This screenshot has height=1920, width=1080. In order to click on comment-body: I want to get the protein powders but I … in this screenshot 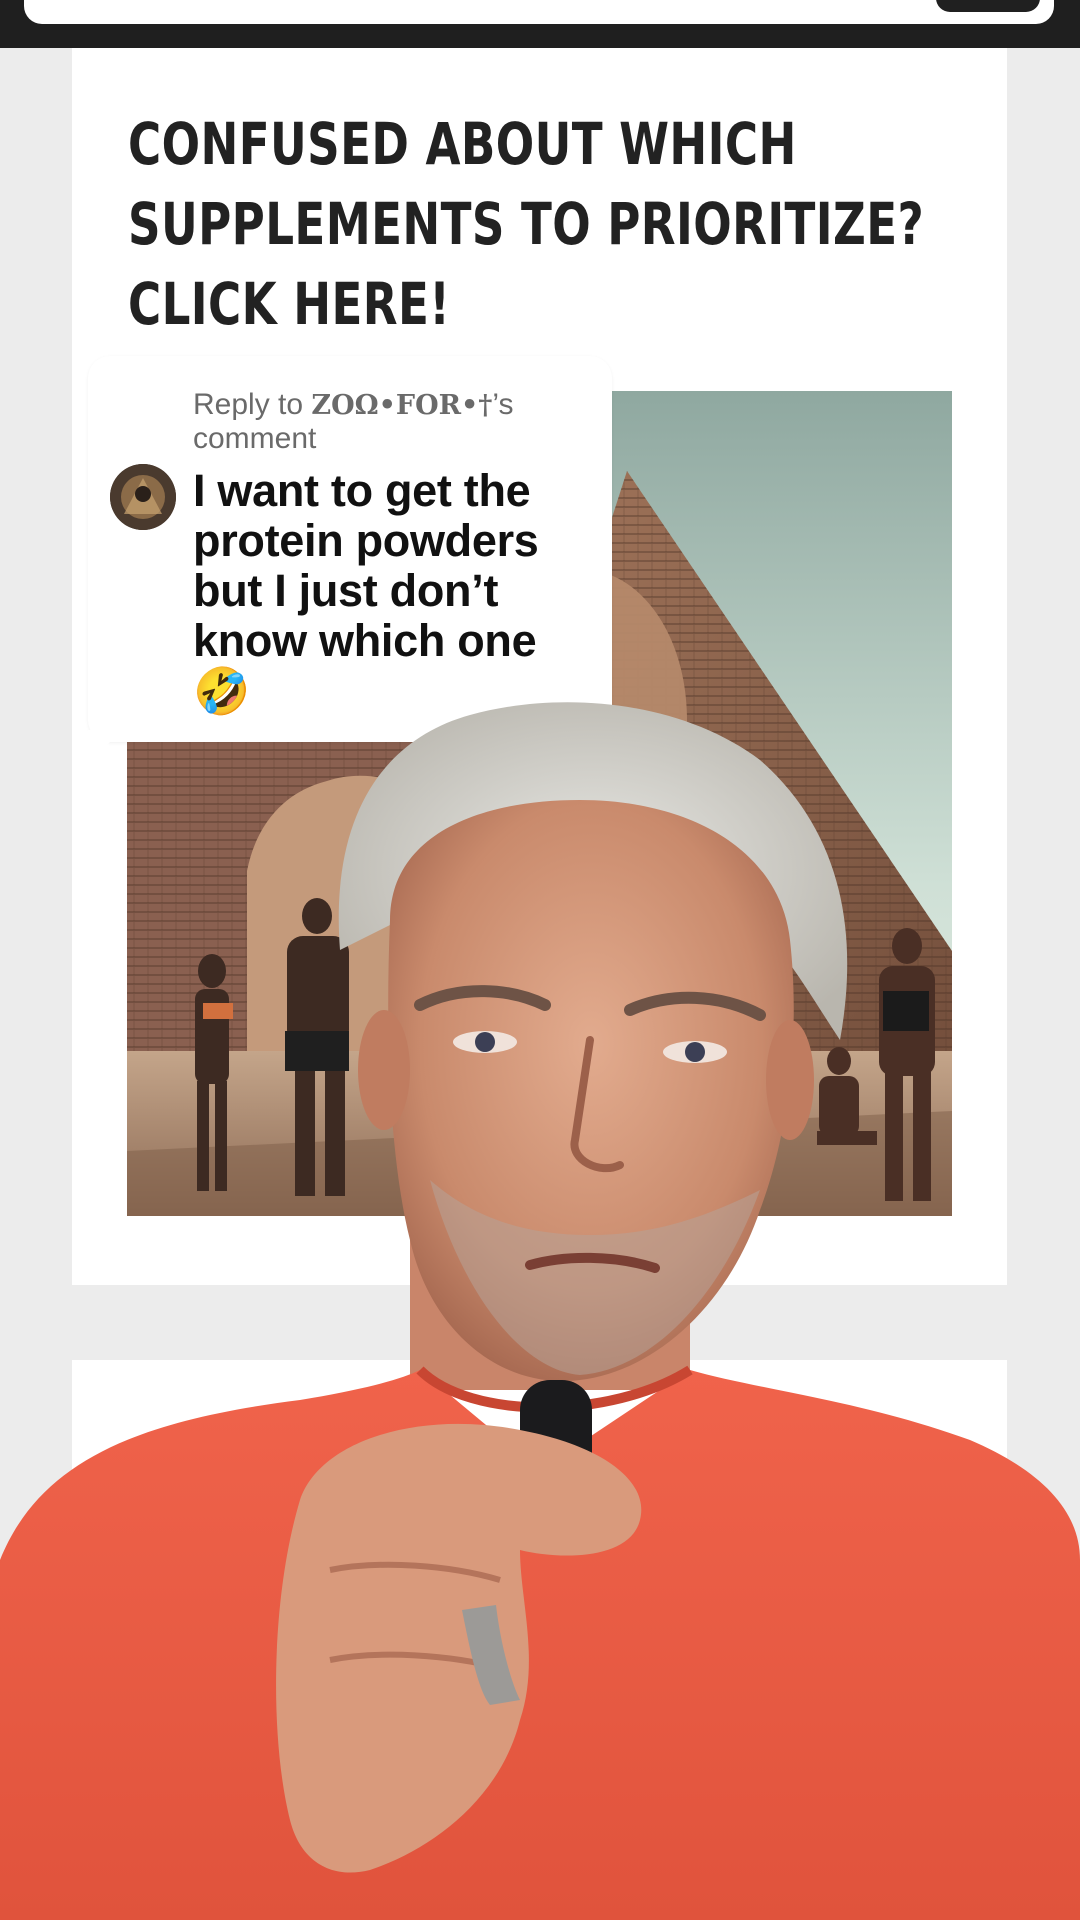, I will do `click(366, 565)`.